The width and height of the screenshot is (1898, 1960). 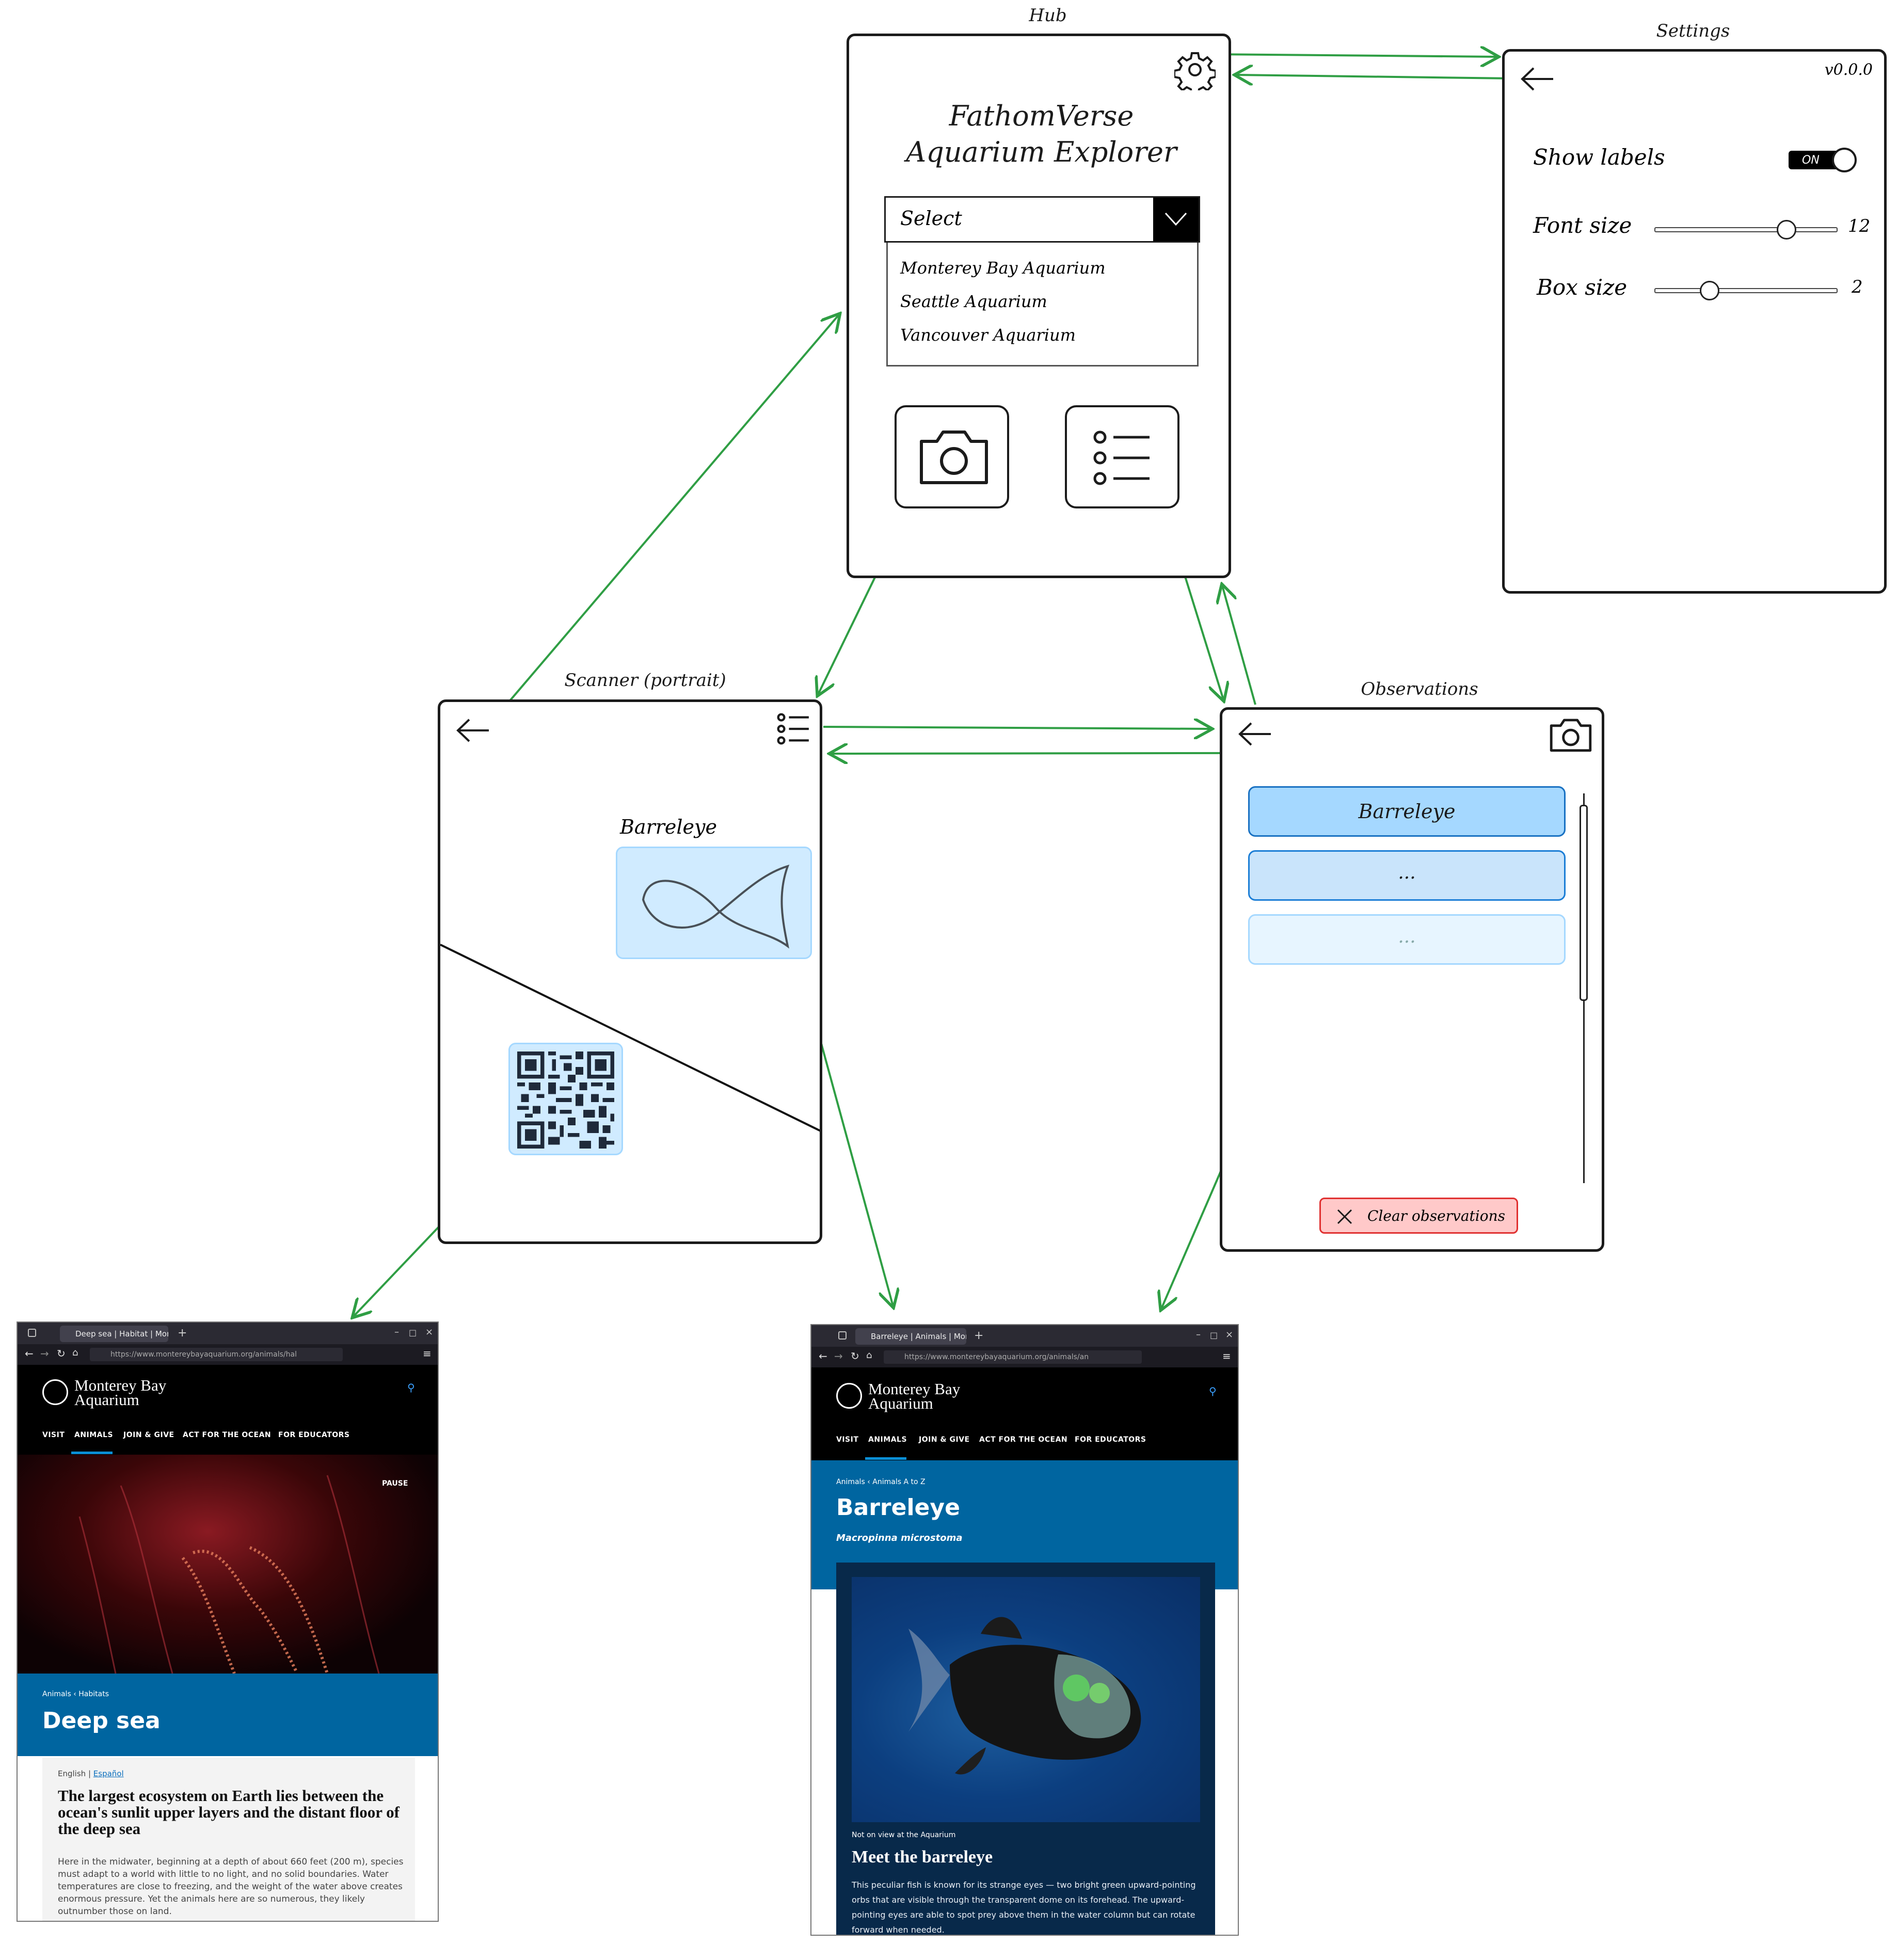 I want to click on app-title-line1: FathomVerse, so click(x=1041, y=116).